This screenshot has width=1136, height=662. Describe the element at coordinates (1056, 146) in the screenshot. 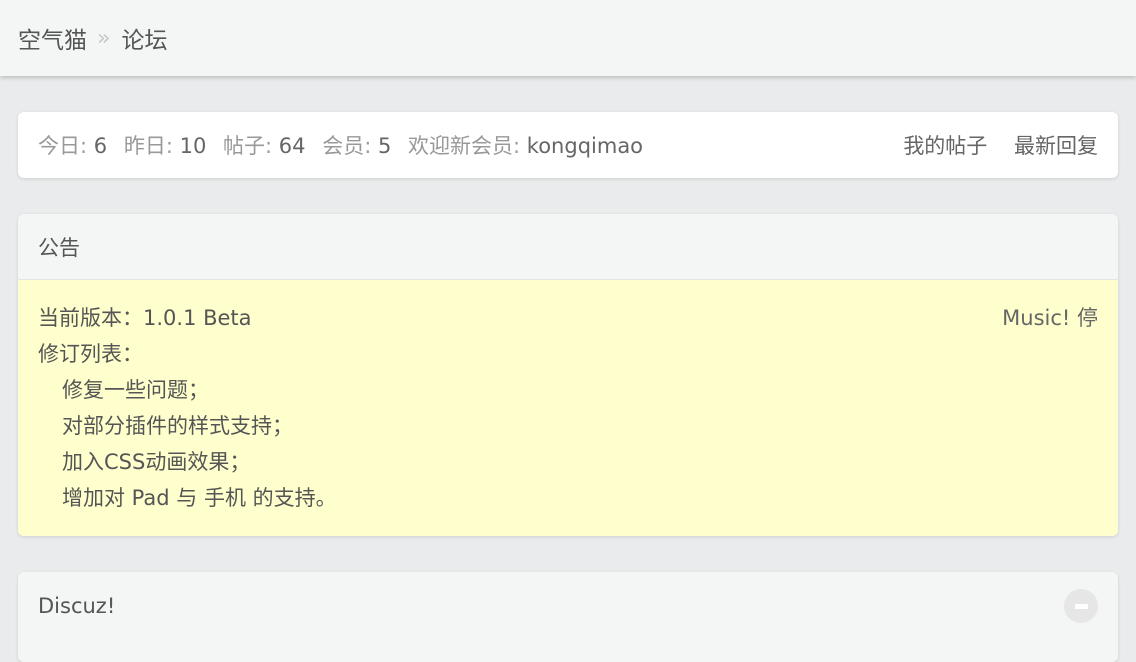

I see `latest-replies-link: 最新回复` at that location.